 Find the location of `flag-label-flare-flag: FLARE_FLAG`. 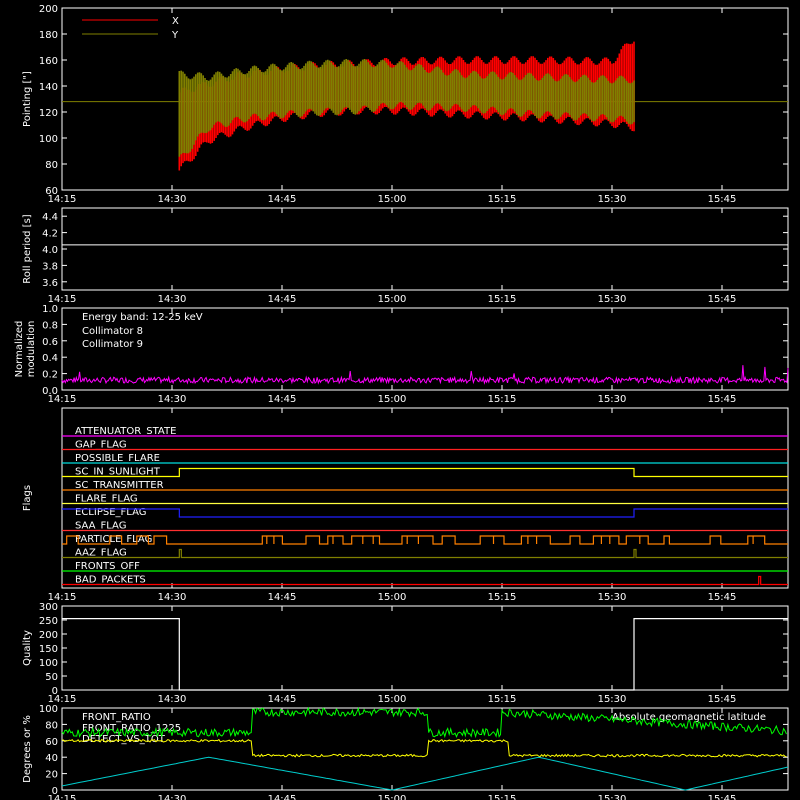

flag-label-flare-flag: FLARE_FLAG is located at coordinates (106, 499).